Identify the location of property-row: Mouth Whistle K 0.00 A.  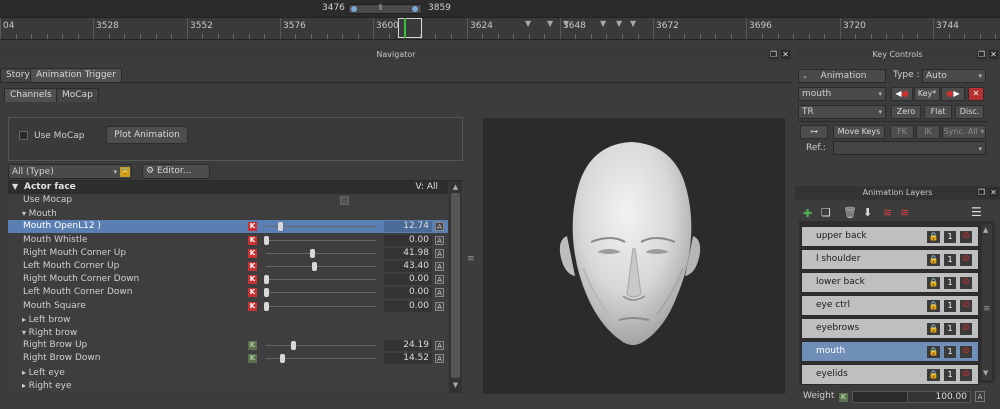
(228, 240).